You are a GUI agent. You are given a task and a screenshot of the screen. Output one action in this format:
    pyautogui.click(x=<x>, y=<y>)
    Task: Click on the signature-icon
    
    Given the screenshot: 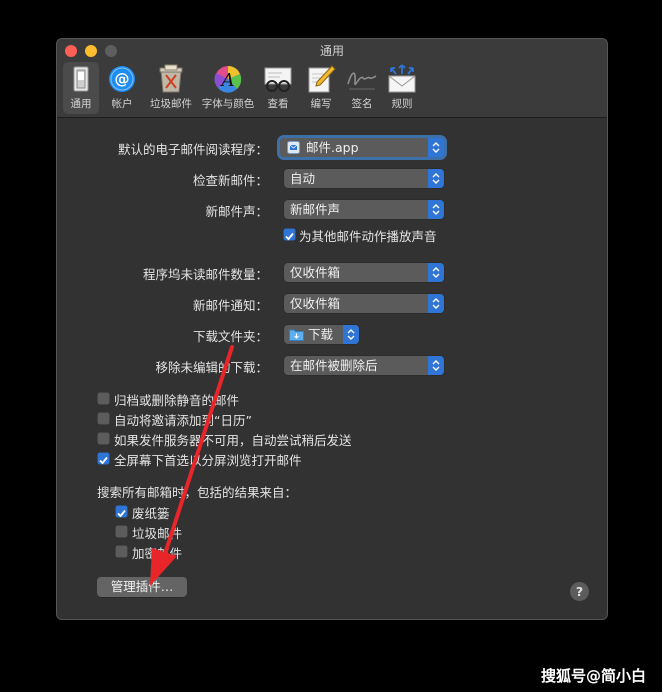 What is the action you would take?
    pyautogui.click(x=362, y=81)
    